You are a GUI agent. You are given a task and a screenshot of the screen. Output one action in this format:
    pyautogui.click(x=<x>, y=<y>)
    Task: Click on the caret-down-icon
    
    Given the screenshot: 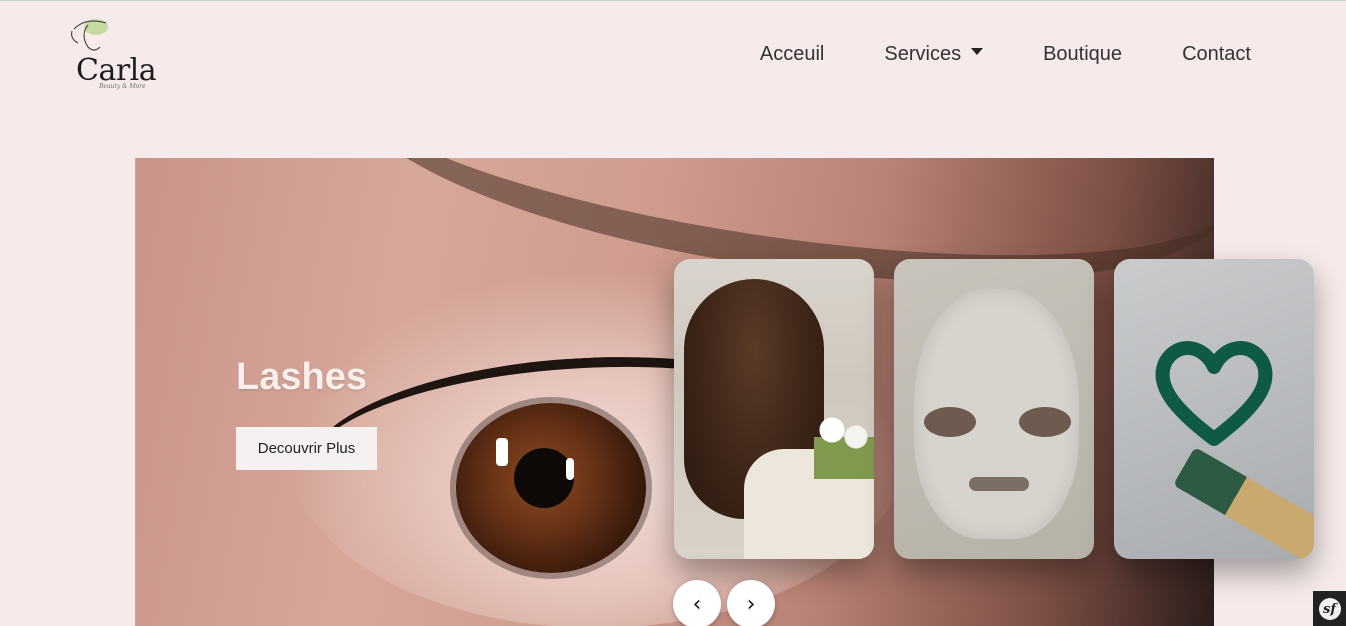 What is the action you would take?
    pyautogui.click(x=977, y=51)
    